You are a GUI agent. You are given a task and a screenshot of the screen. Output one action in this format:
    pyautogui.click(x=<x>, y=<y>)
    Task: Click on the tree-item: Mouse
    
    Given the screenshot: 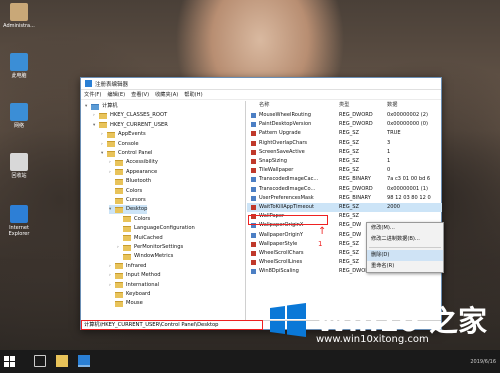 What is the action you would take?
    pyautogui.click(x=126, y=303)
    